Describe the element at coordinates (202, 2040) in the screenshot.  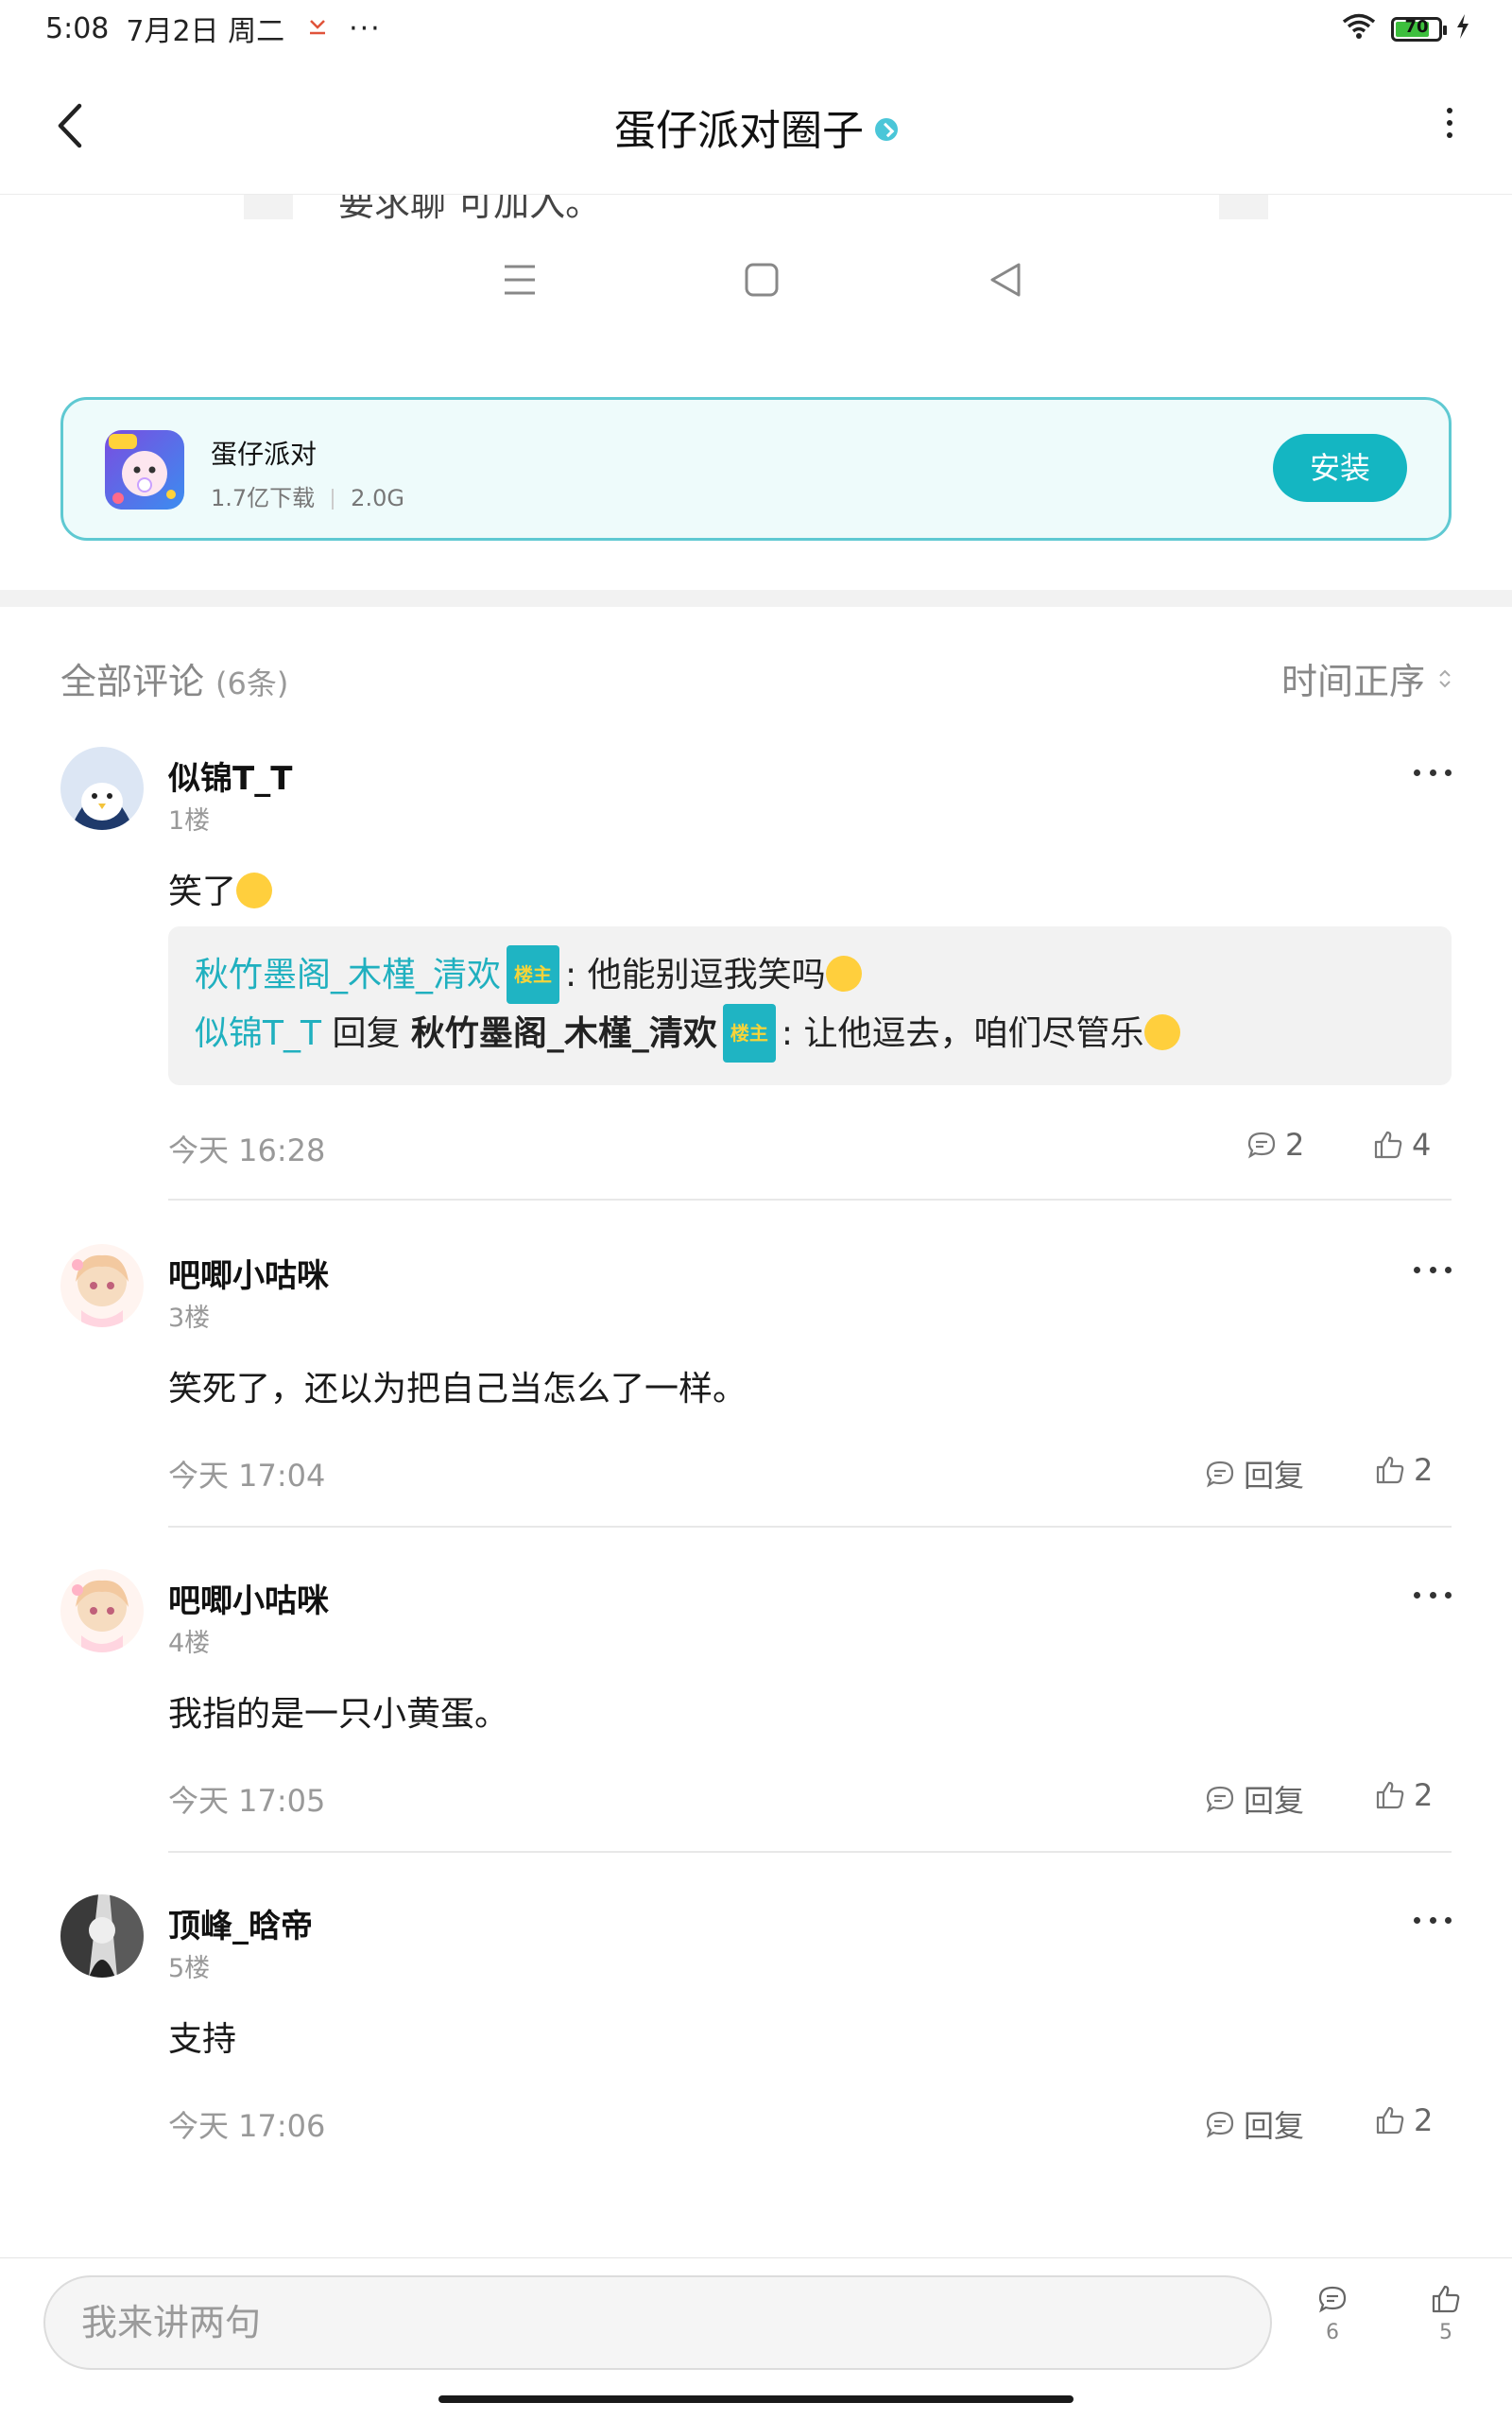
I see `comment-text: 支持` at that location.